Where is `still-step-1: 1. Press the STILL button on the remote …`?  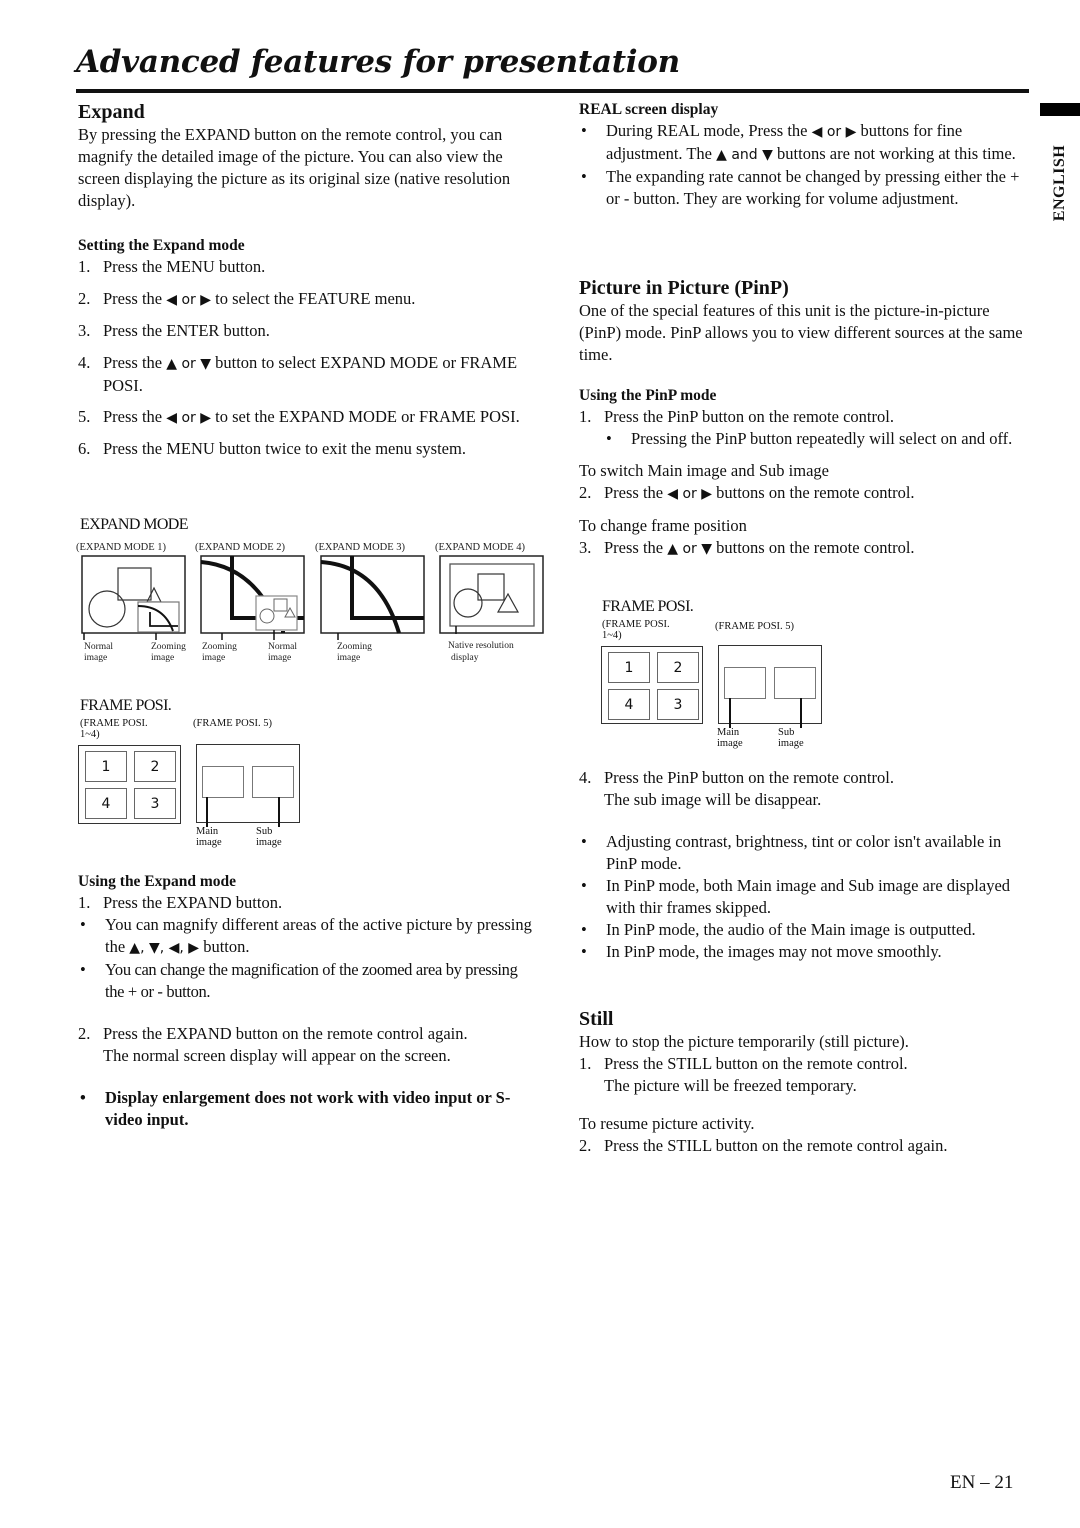 still-step-1: 1. Press the STILL button on the remote … is located at coordinates (743, 1074).